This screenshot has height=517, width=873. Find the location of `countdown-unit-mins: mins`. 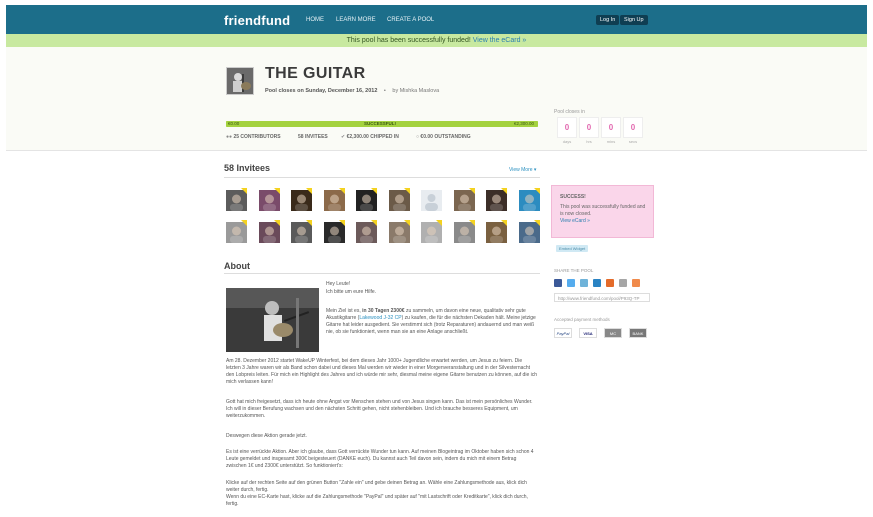

countdown-unit-mins: mins is located at coordinates (611, 141).